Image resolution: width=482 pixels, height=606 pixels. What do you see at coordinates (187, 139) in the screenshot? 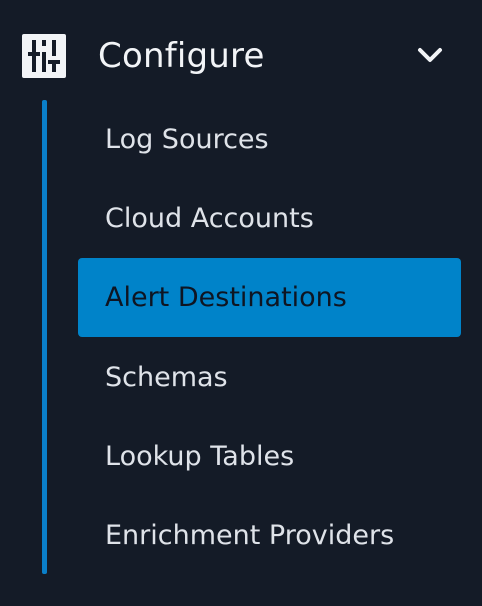
I see `nav-item-label: Log Sources` at bounding box center [187, 139].